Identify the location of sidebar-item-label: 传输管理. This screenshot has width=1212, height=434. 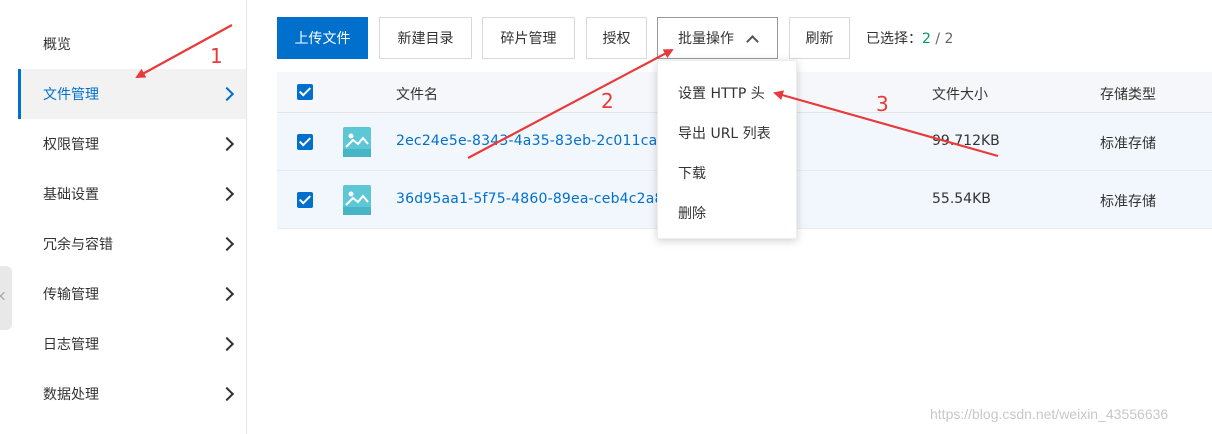
(71, 295).